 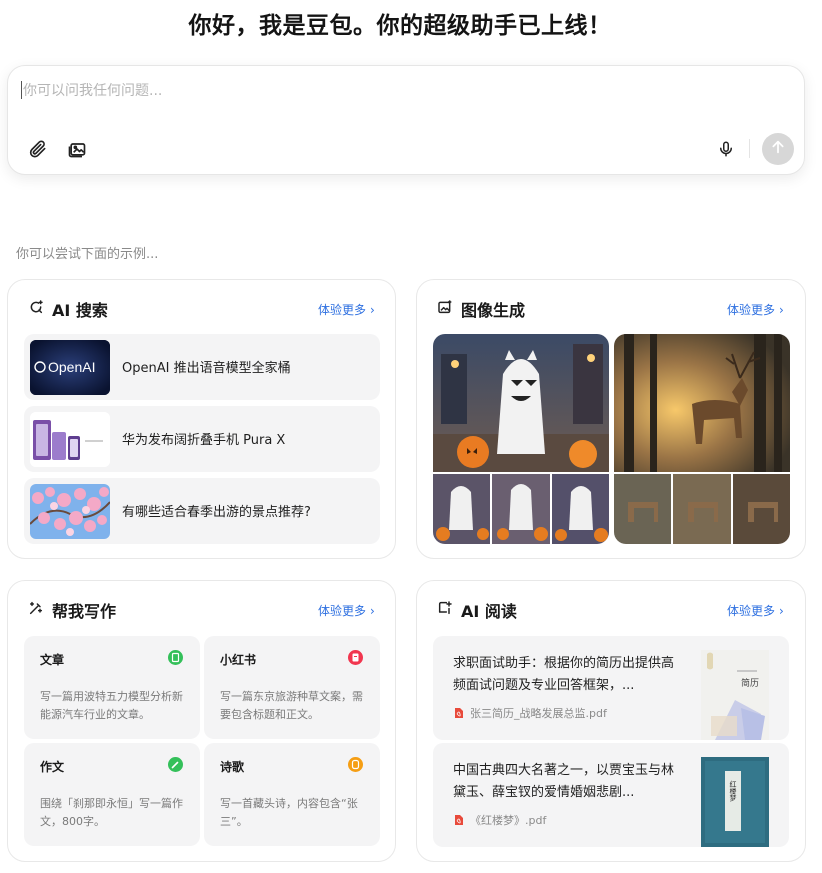 I want to click on file-attachment: 张三简历_战略发展总监.pdf, so click(x=530, y=713).